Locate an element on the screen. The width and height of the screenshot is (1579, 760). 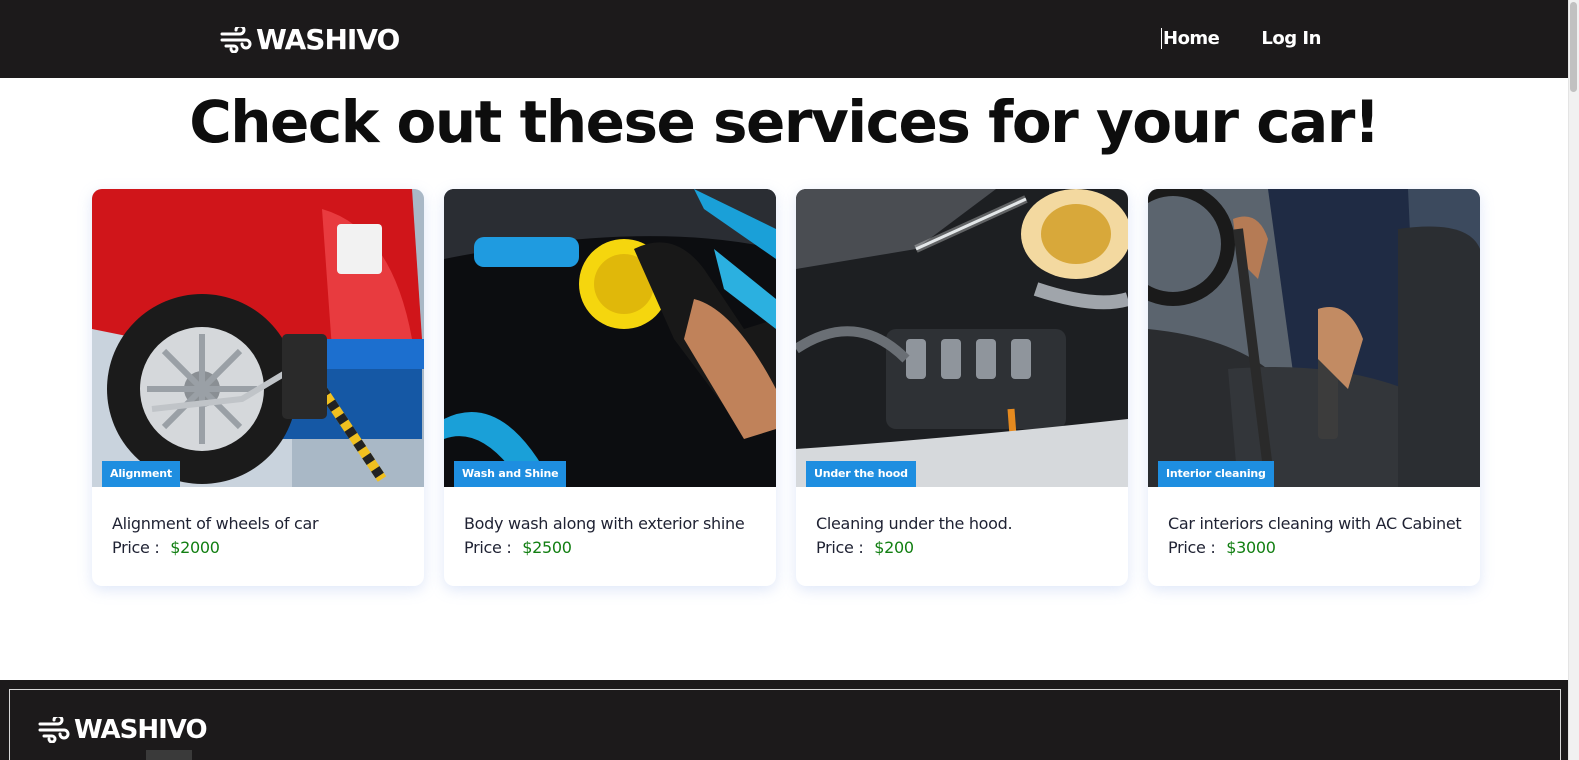
brand-name: WASHIVO is located at coordinates (328, 39).